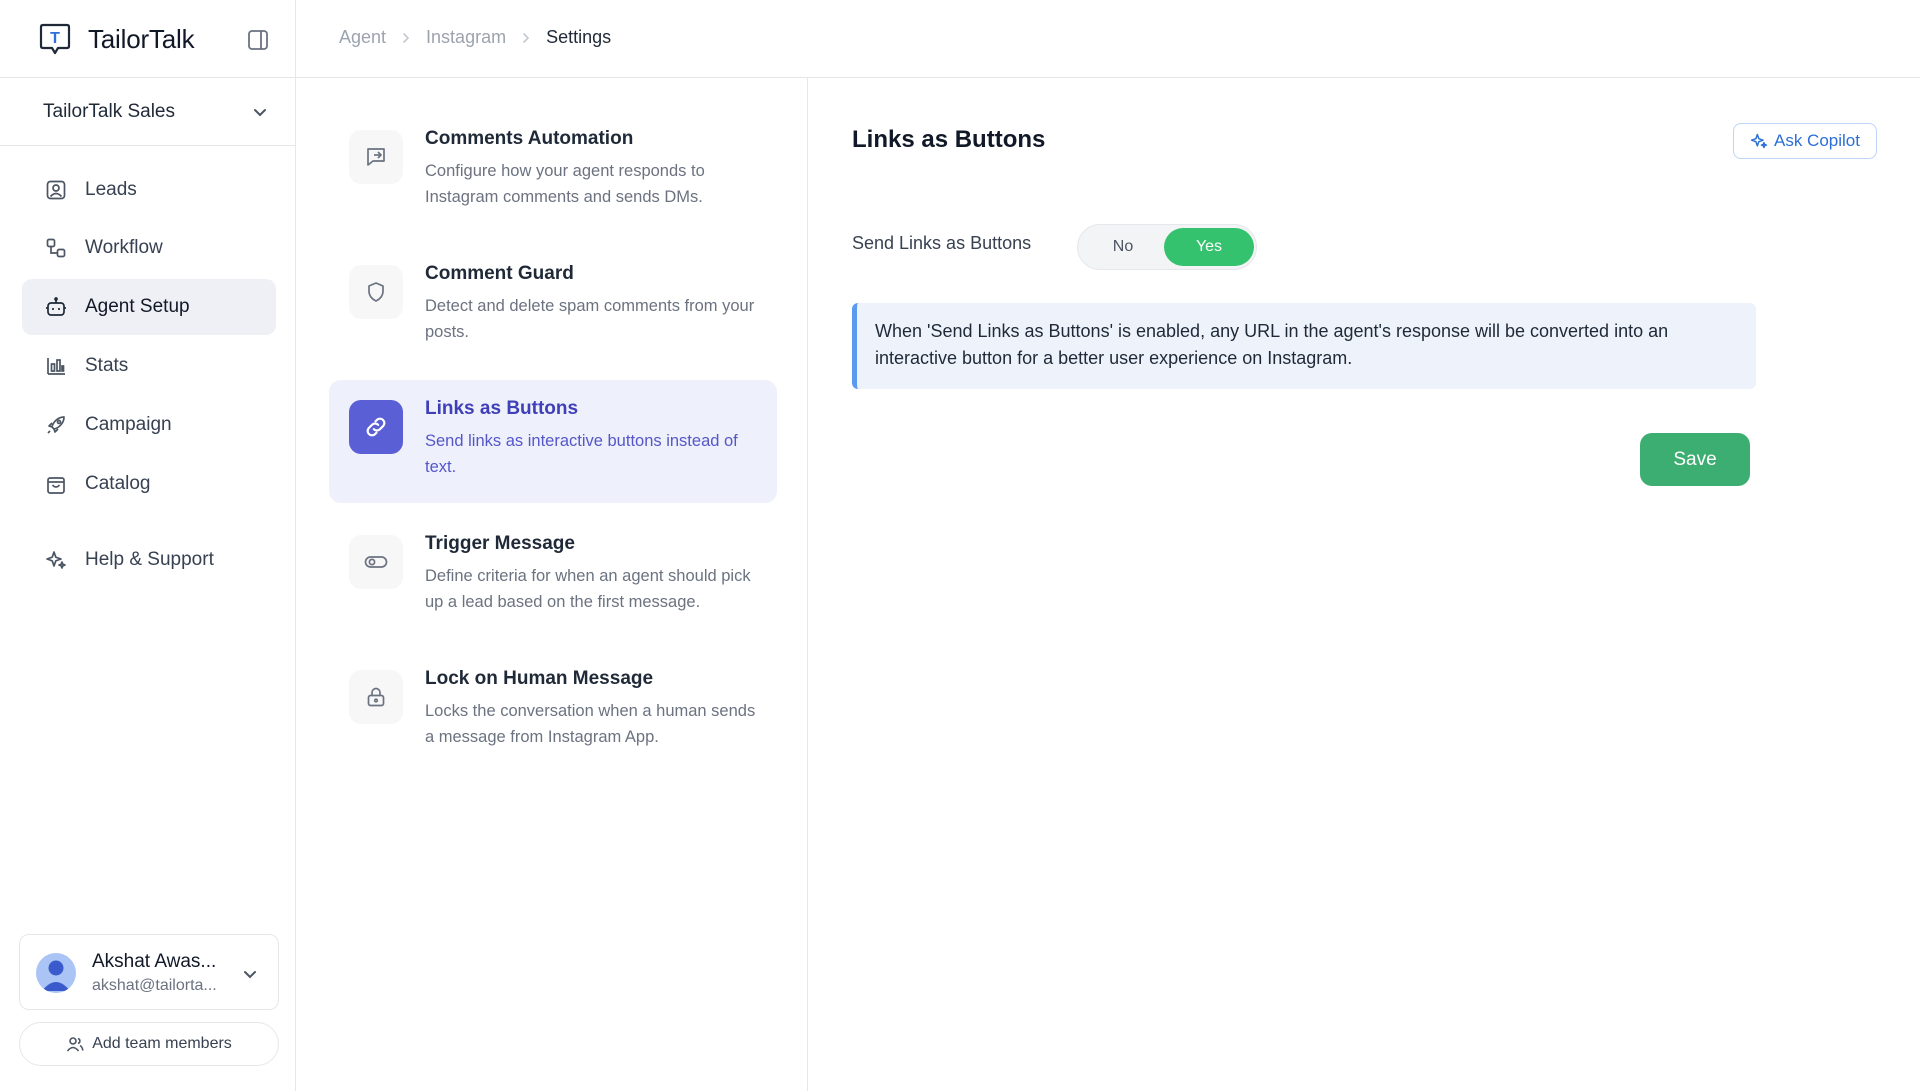  I want to click on send-links-field-label: Send Links as Buttons, so click(942, 243).